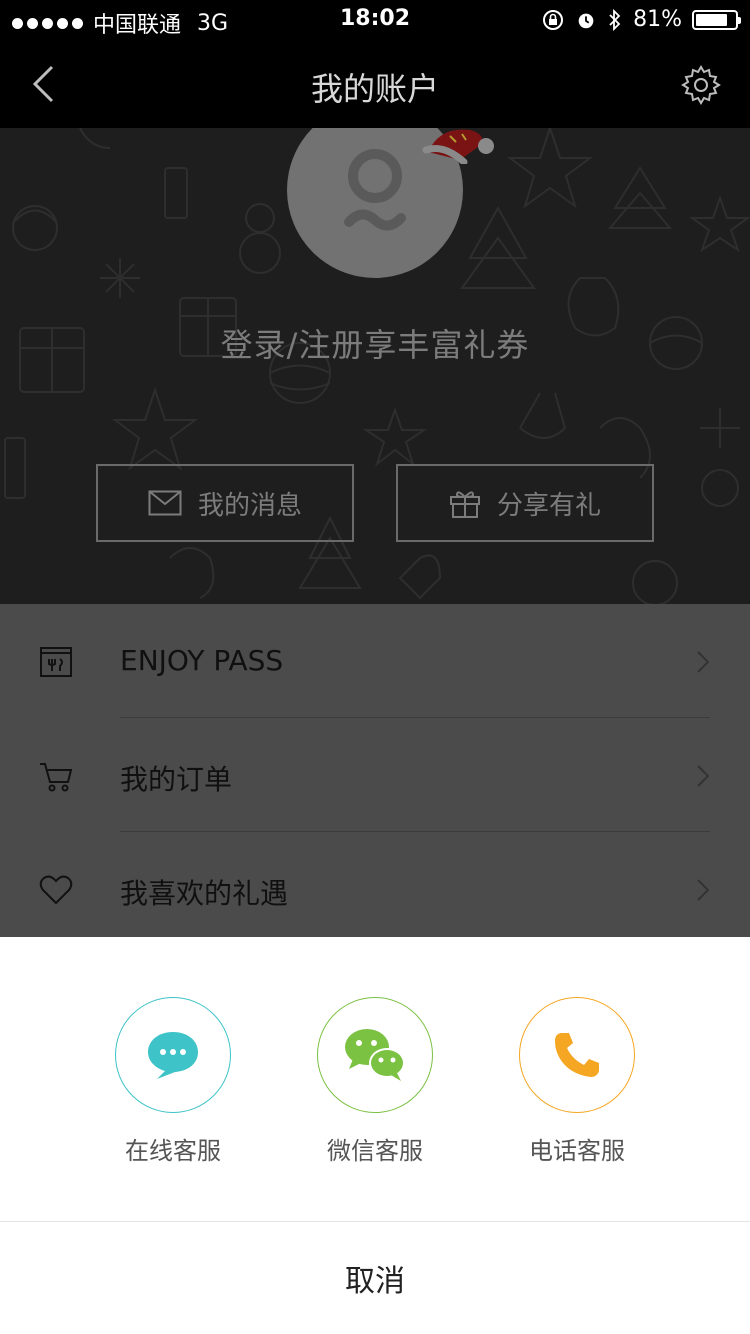 Image resolution: width=750 pixels, height=1334 pixels. I want to click on phone-service-option: 电话客服, so click(577, 1081).